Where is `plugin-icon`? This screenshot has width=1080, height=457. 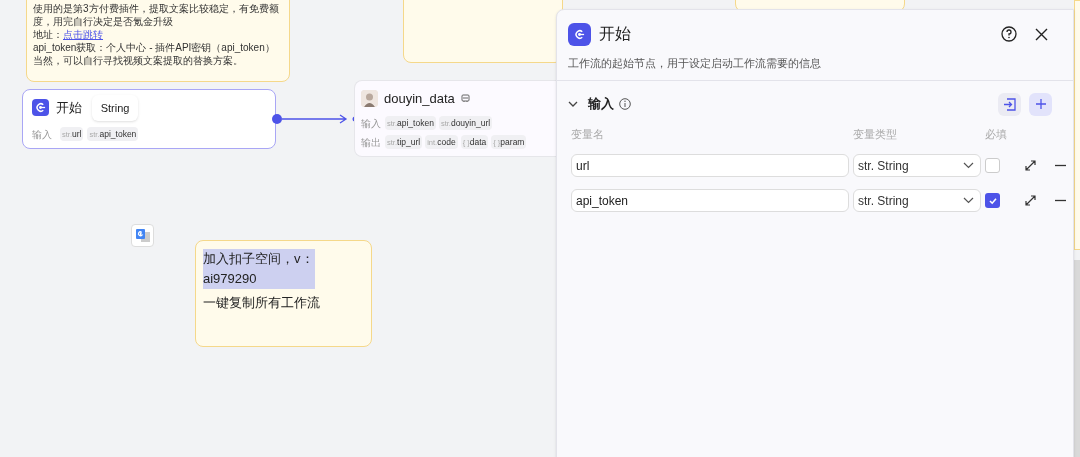
plugin-icon is located at coordinates (465, 99).